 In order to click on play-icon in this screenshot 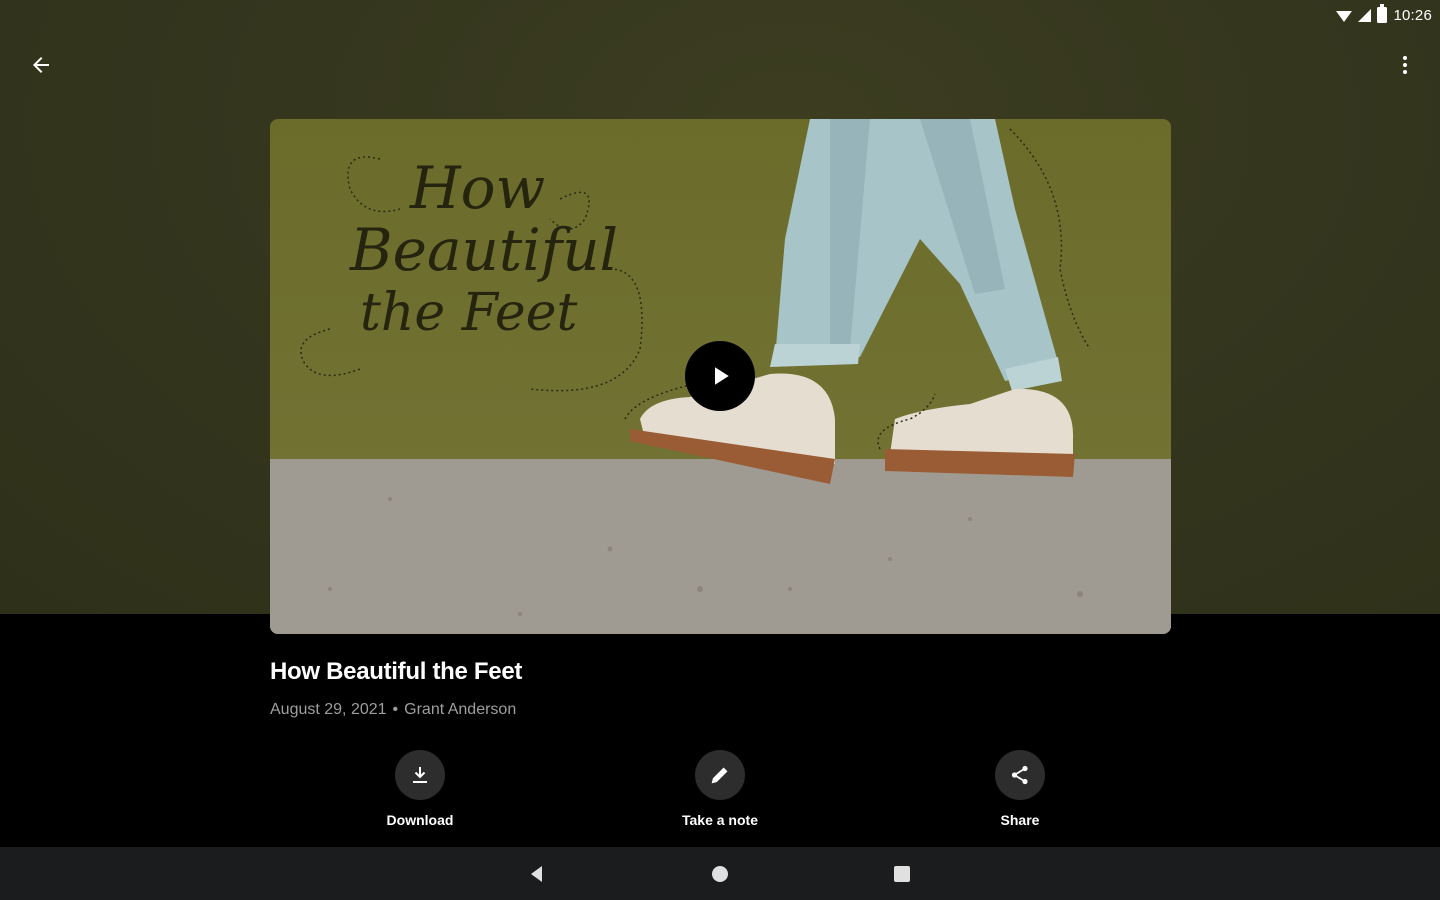, I will do `click(722, 376)`.